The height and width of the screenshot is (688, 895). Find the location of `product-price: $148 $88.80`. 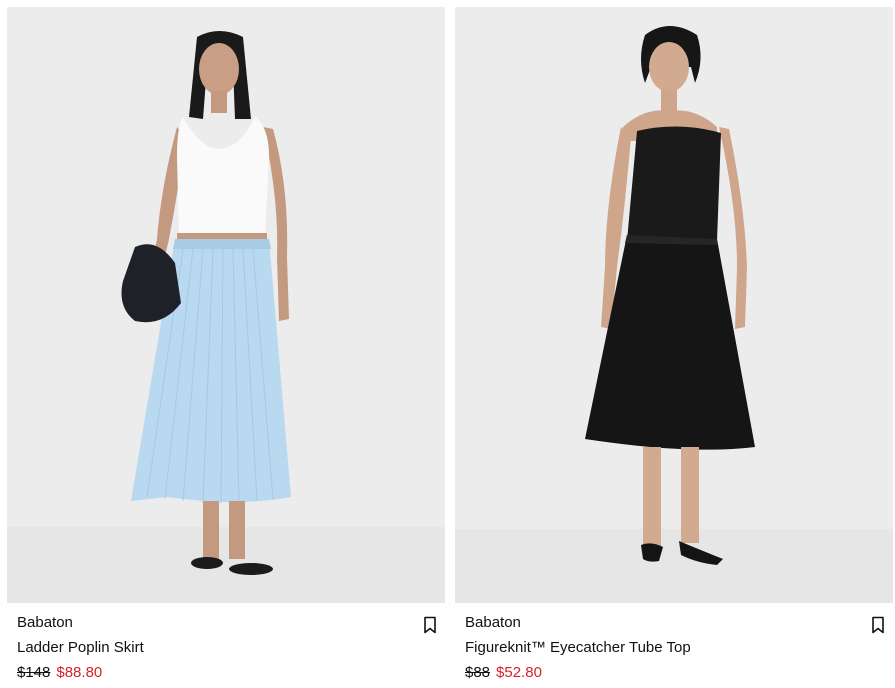

product-price: $148 $88.80 is located at coordinates (59, 673).